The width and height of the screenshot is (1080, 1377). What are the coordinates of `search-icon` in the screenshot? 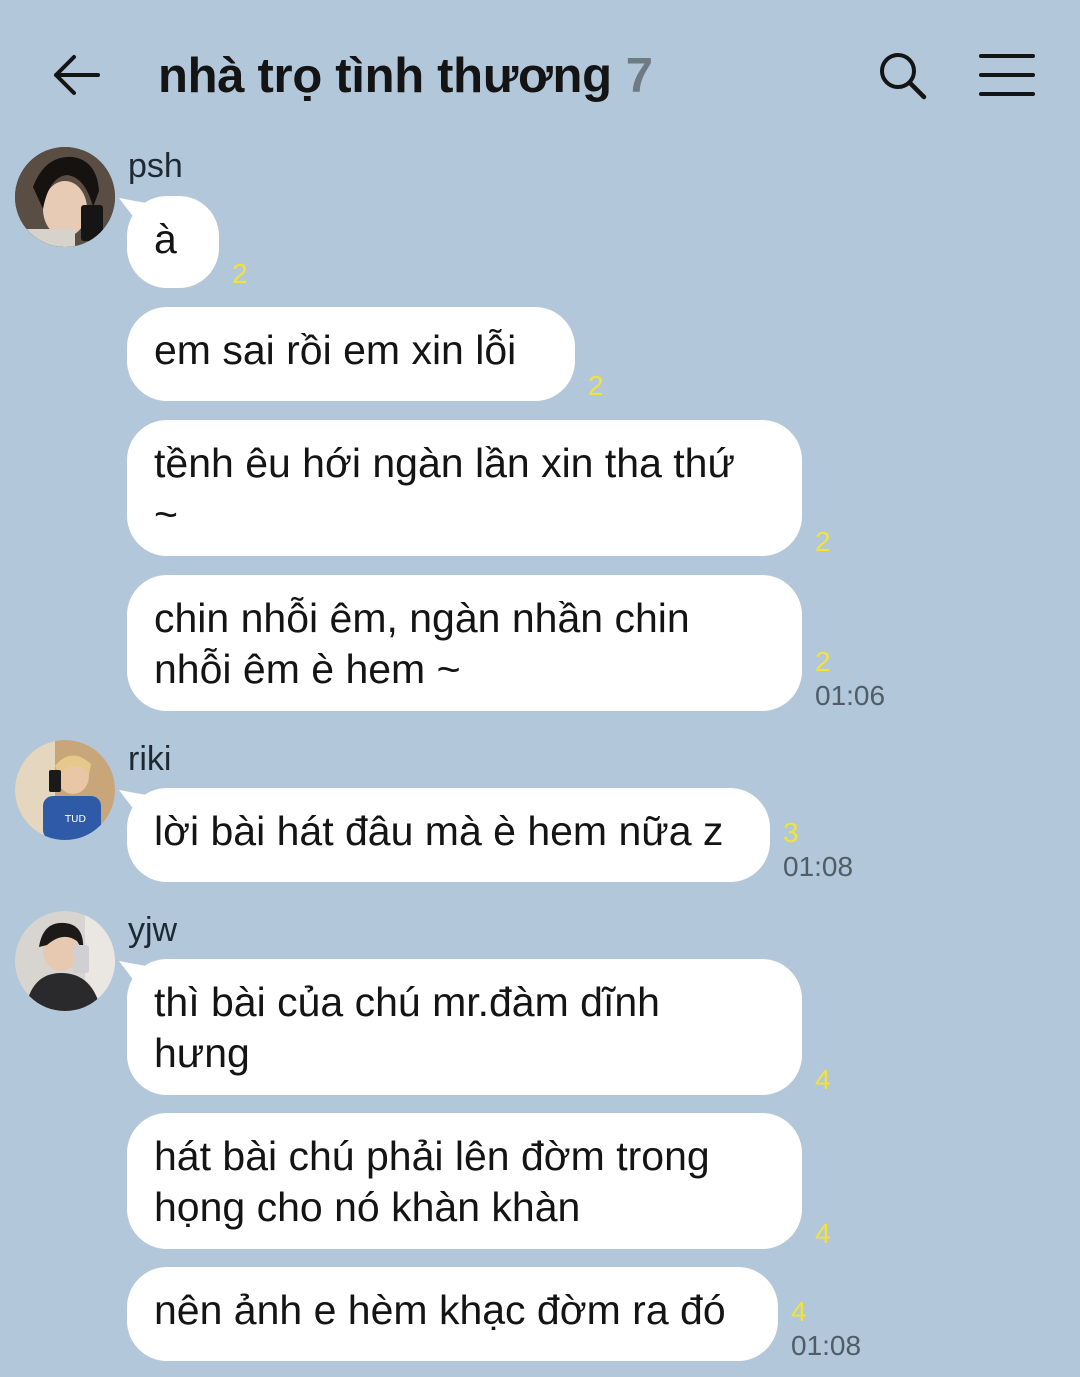 It's located at (903, 76).